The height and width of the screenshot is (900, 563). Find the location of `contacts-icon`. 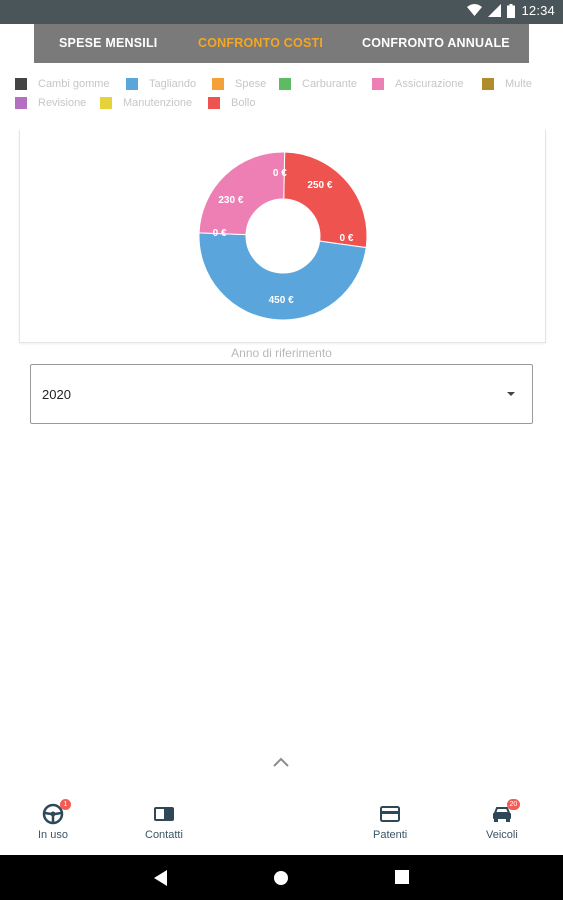

contacts-icon is located at coordinates (163, 814).